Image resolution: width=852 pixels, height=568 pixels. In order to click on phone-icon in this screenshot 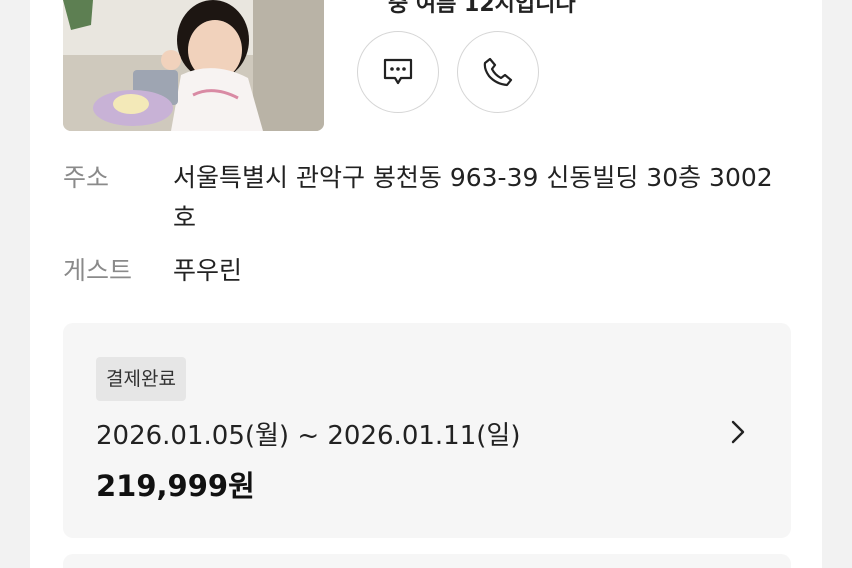, I will do `click(498, 72)`.